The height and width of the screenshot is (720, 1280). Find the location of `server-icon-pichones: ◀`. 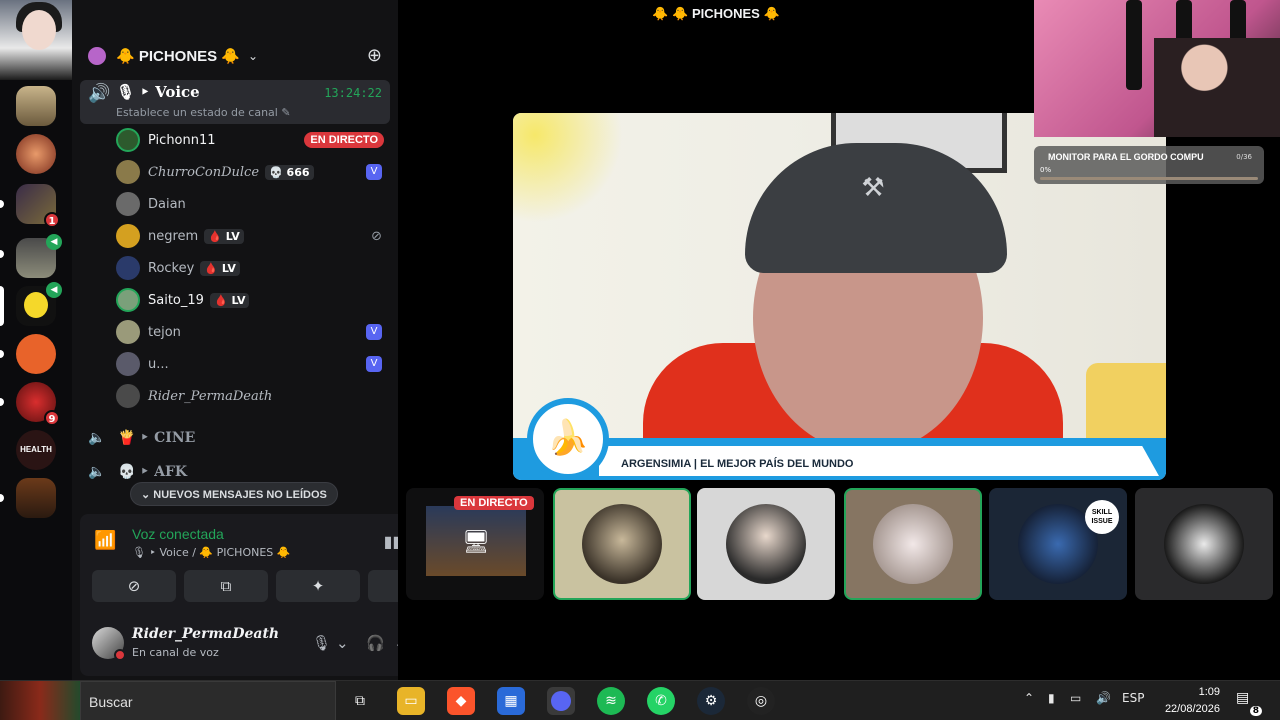

server-icon-pichones: ◀ is located at coordinates (39, 304).